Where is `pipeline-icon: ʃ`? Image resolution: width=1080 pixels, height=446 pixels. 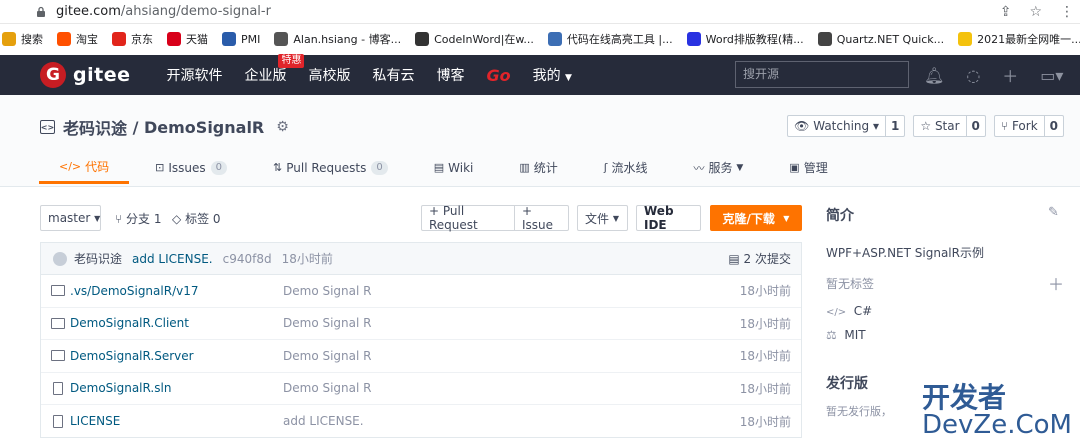
pipeline-icon: ʃ is located at coordinates (605, 167).